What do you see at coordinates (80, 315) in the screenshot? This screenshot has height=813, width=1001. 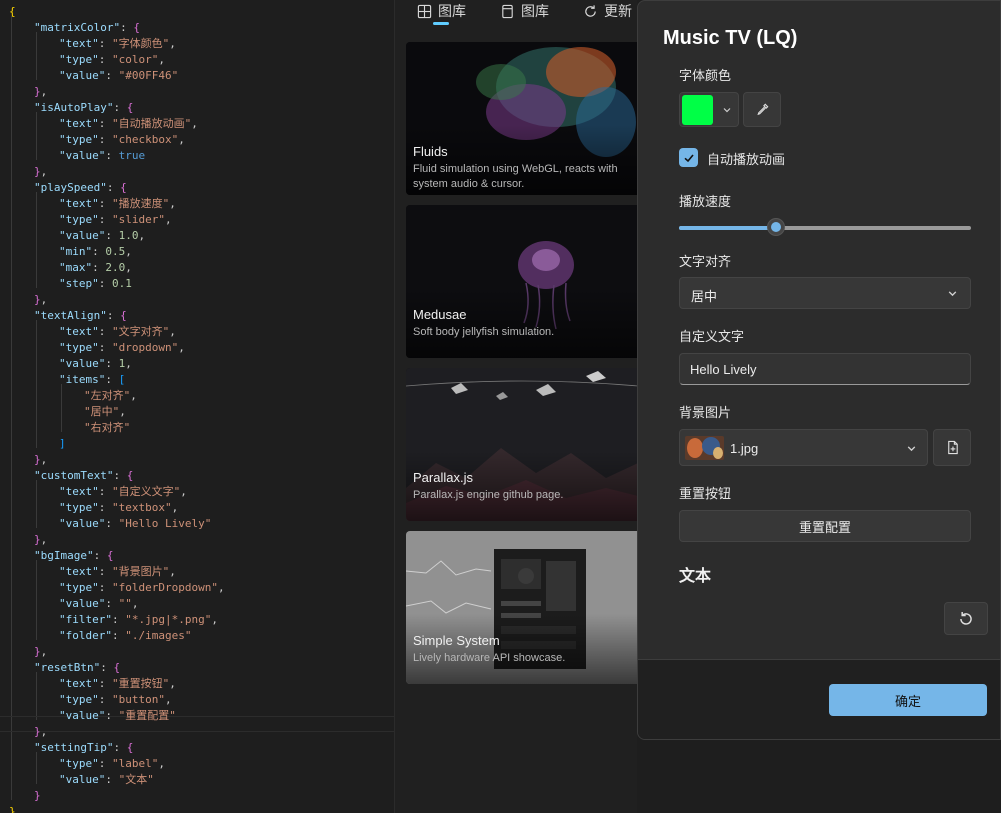 I see `code-line: "textAlign": {` at bounding box center [80, 315].